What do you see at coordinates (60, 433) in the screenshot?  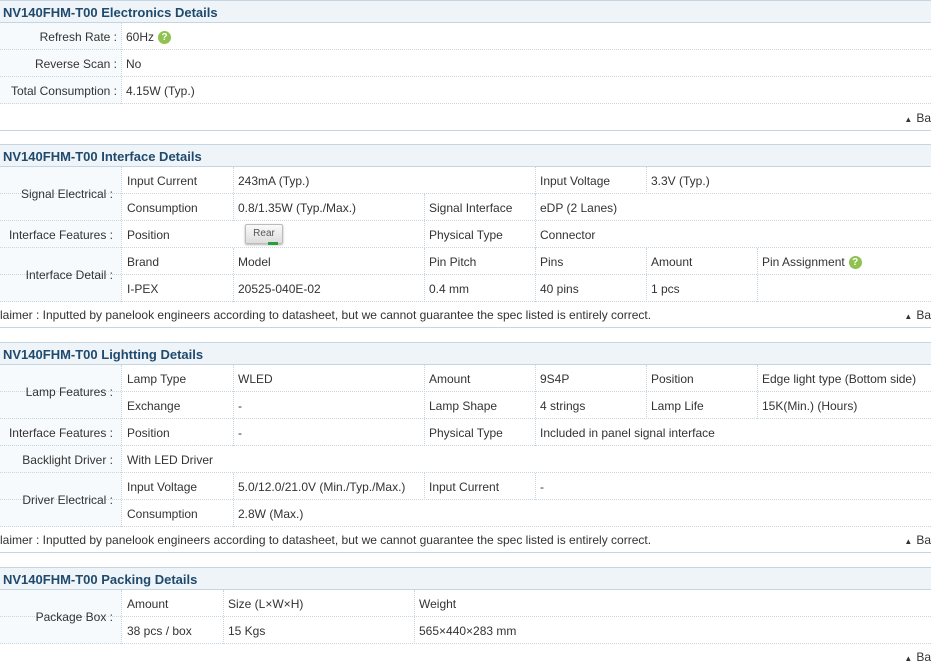 I see `lighting-interface-label: Interface Features :` at bounding box center [60, 433].